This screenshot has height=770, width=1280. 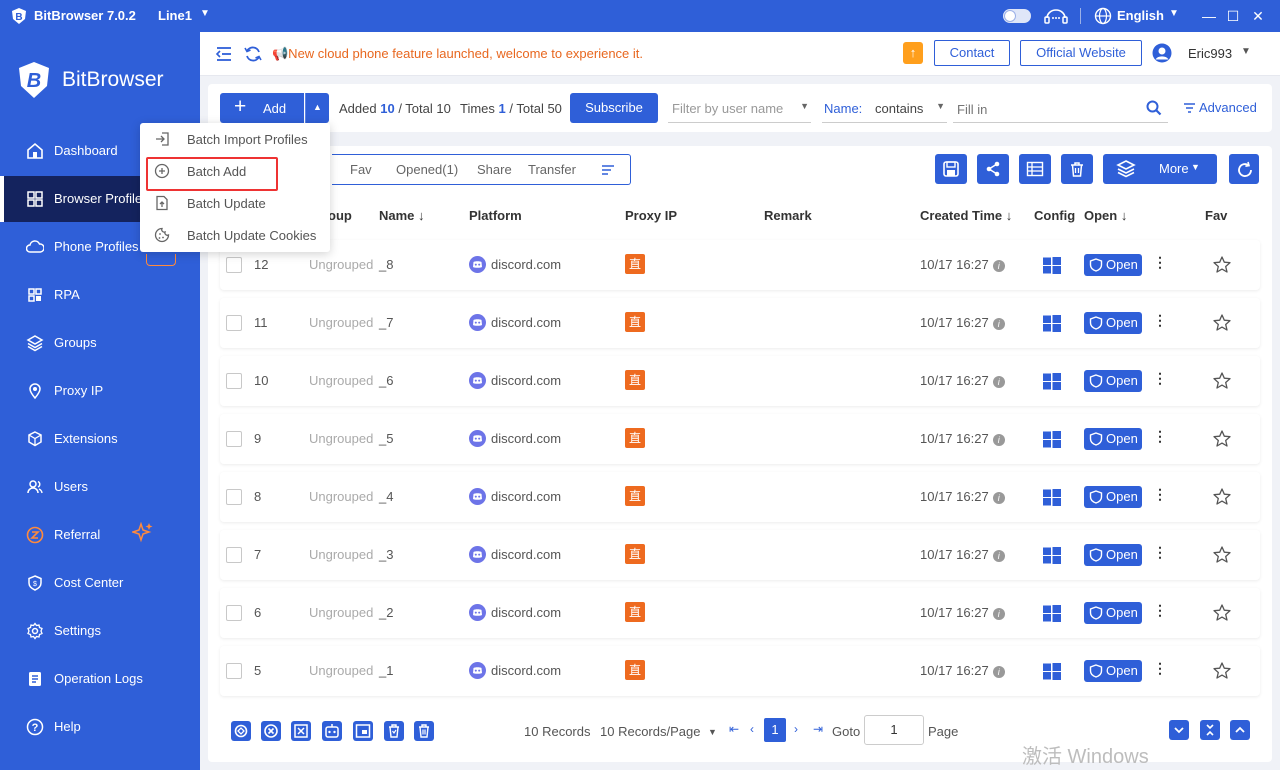 What do you see at coordinates (552, 169) in the screenshot?
I see `tab-transfer: Transfer` at bounding box center [552, 169].